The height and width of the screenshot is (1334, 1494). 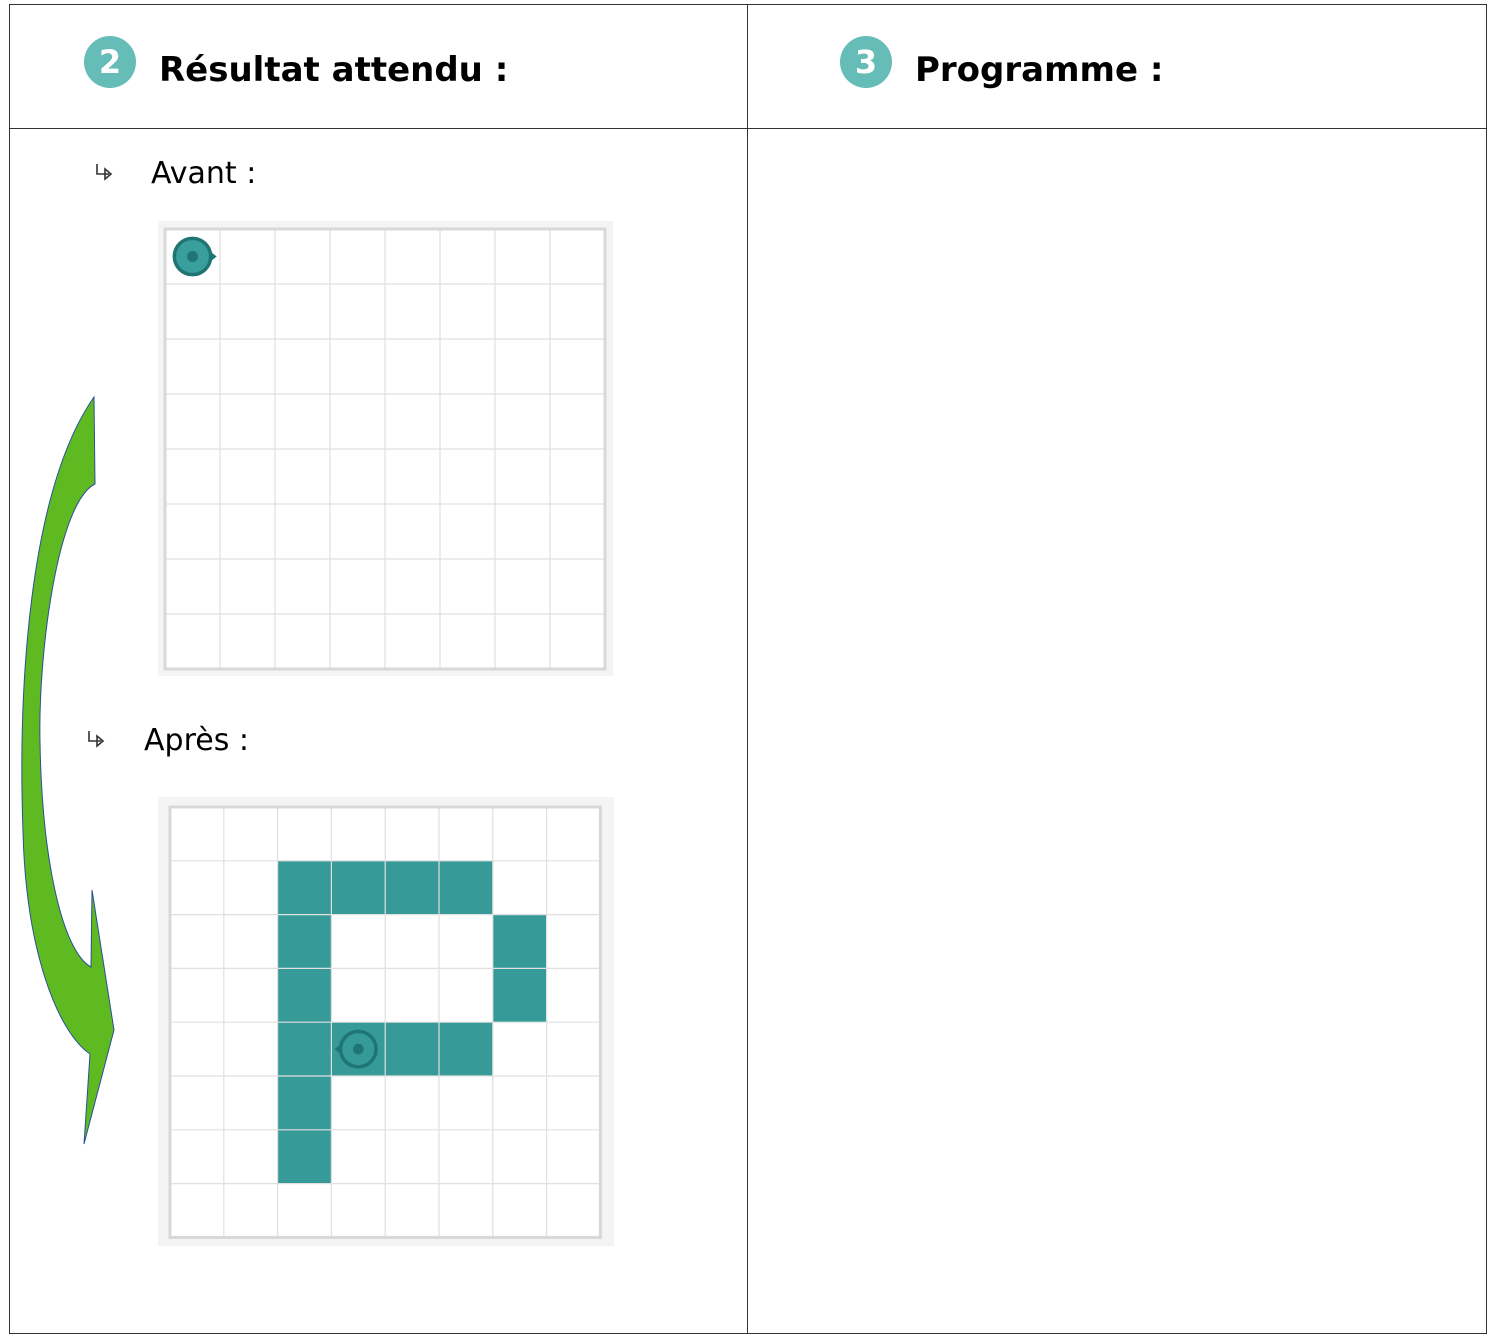 What do you see at coordinates (204, 173) in the screenshot?
I see `before-label: Avant :` at bounding box center [204, 173].